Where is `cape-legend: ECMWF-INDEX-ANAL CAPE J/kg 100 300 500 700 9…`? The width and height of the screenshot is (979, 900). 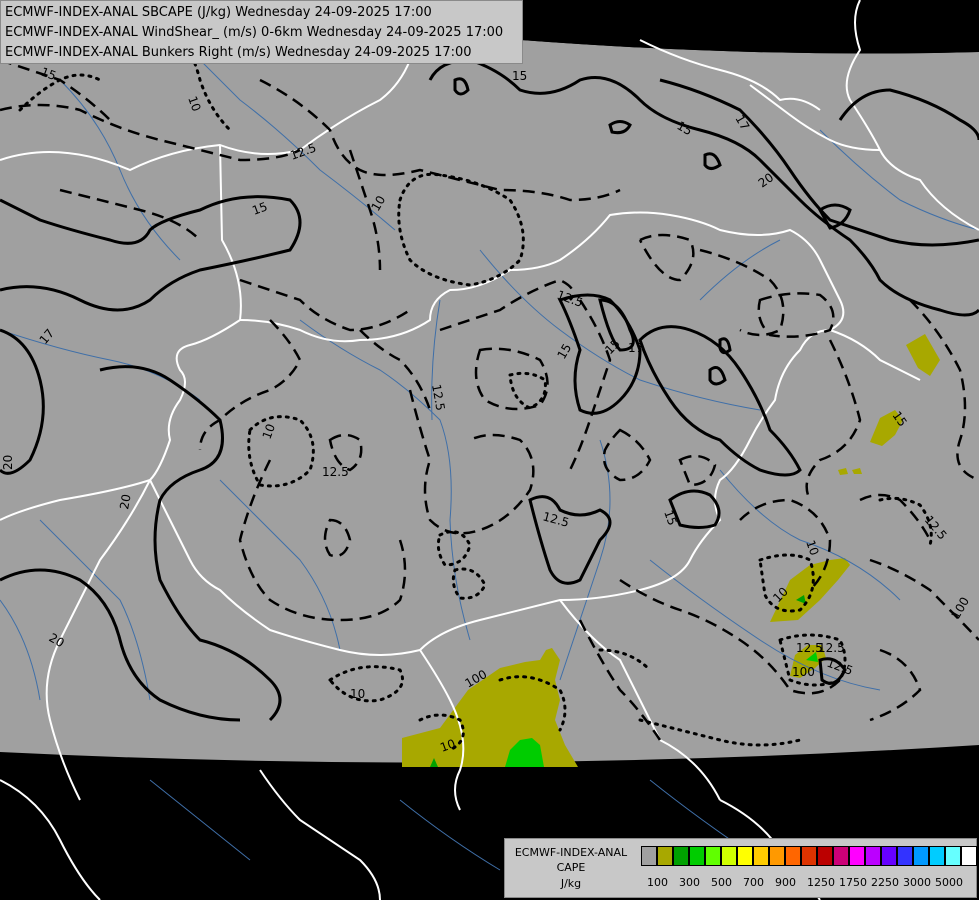 cape-legend: ECMWF-INDEX-ANAL CAPE J/kg 100 300 500 700 9… is located at coordinates (740, 868).